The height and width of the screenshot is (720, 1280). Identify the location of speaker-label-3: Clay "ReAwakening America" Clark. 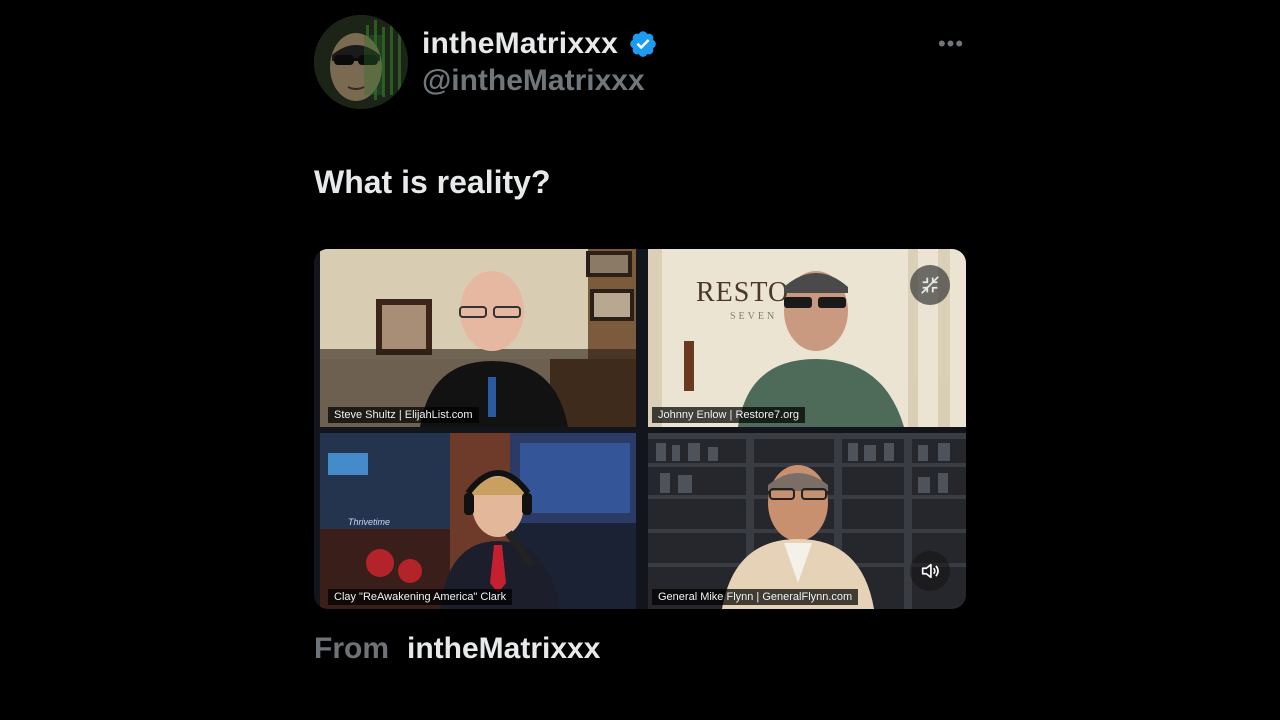
(420, 597).